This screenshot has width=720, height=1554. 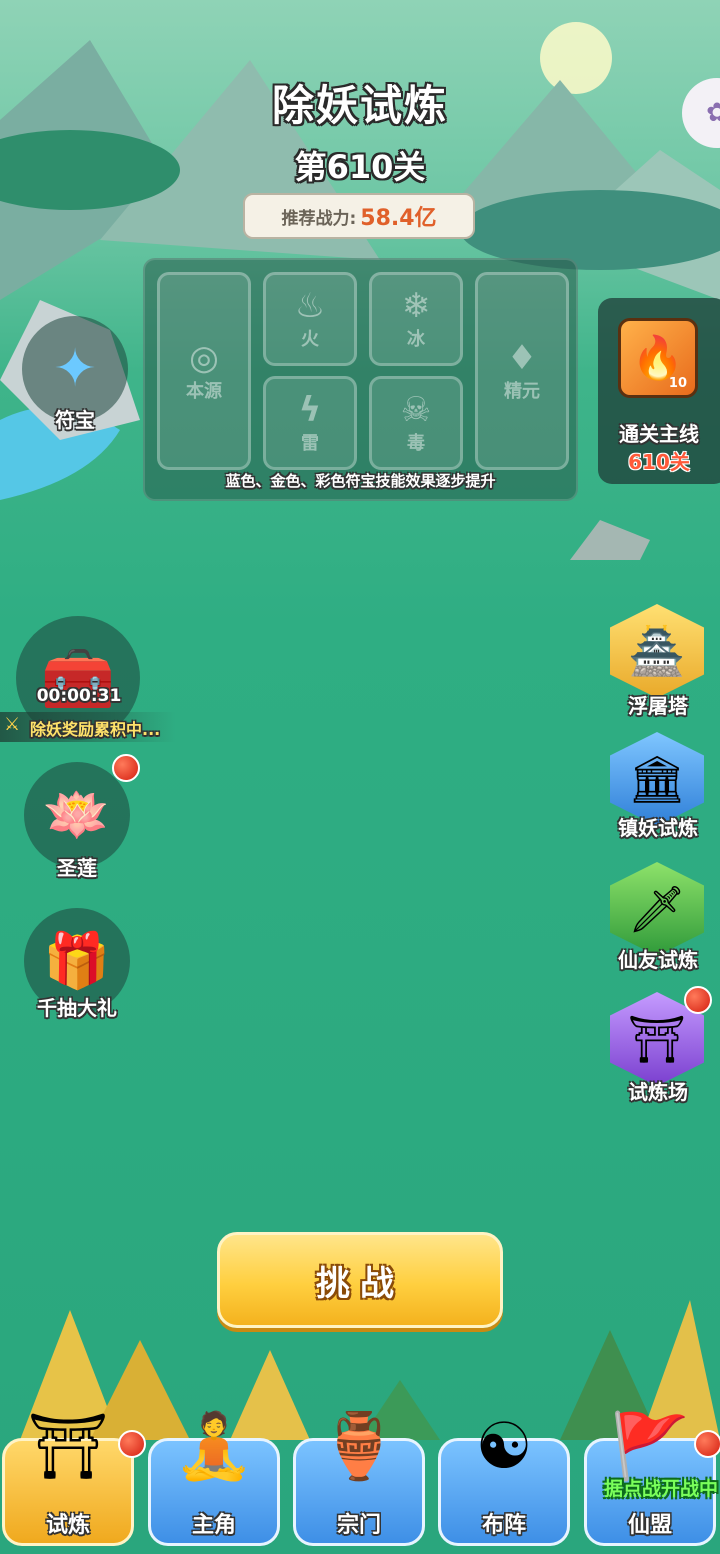 What do you see at coordinates (398, 218) in the screenshot?
I see `power-value: 58.4亿` at bounding box center [398, 218].